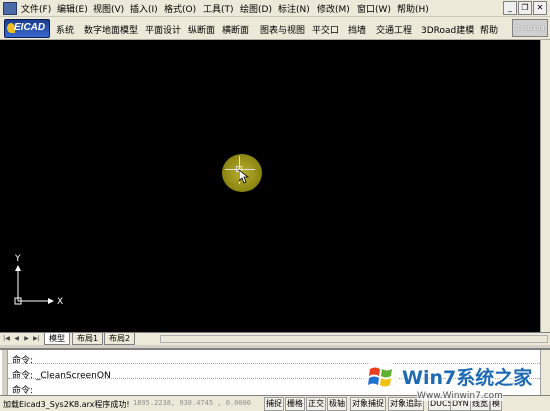 The height and width of the screenshot is (411, 550). Describe the element at coordinates (163, 29) in the screenshot. I see `menu-plane-design: 平面设计` at that location.